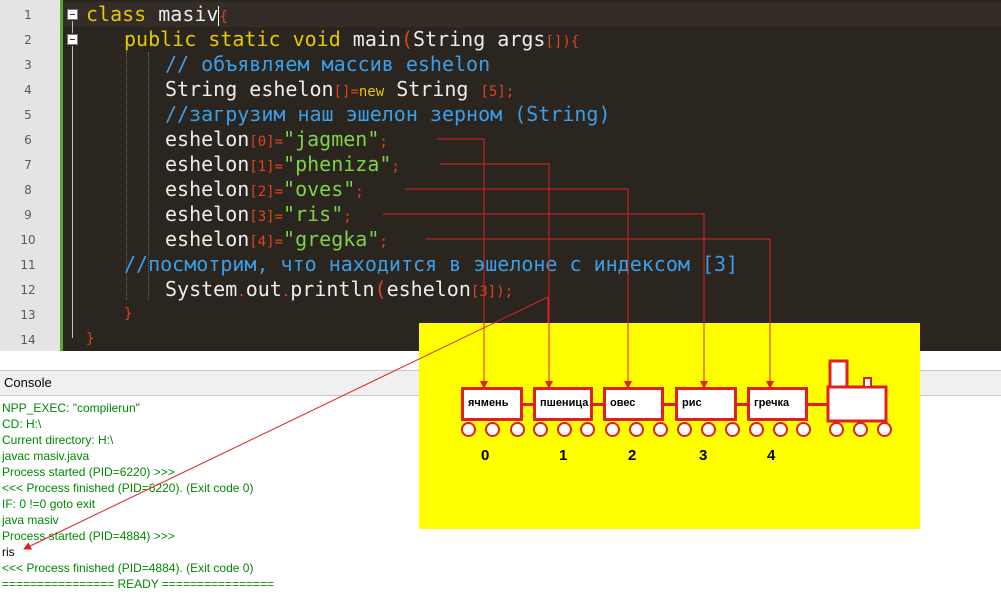 This screenshot has width=1001, height=594. What do you see at coordinates (623, 403) in the screenshot?
I see `wagon-label: овес` at bounding box center [623, 403].